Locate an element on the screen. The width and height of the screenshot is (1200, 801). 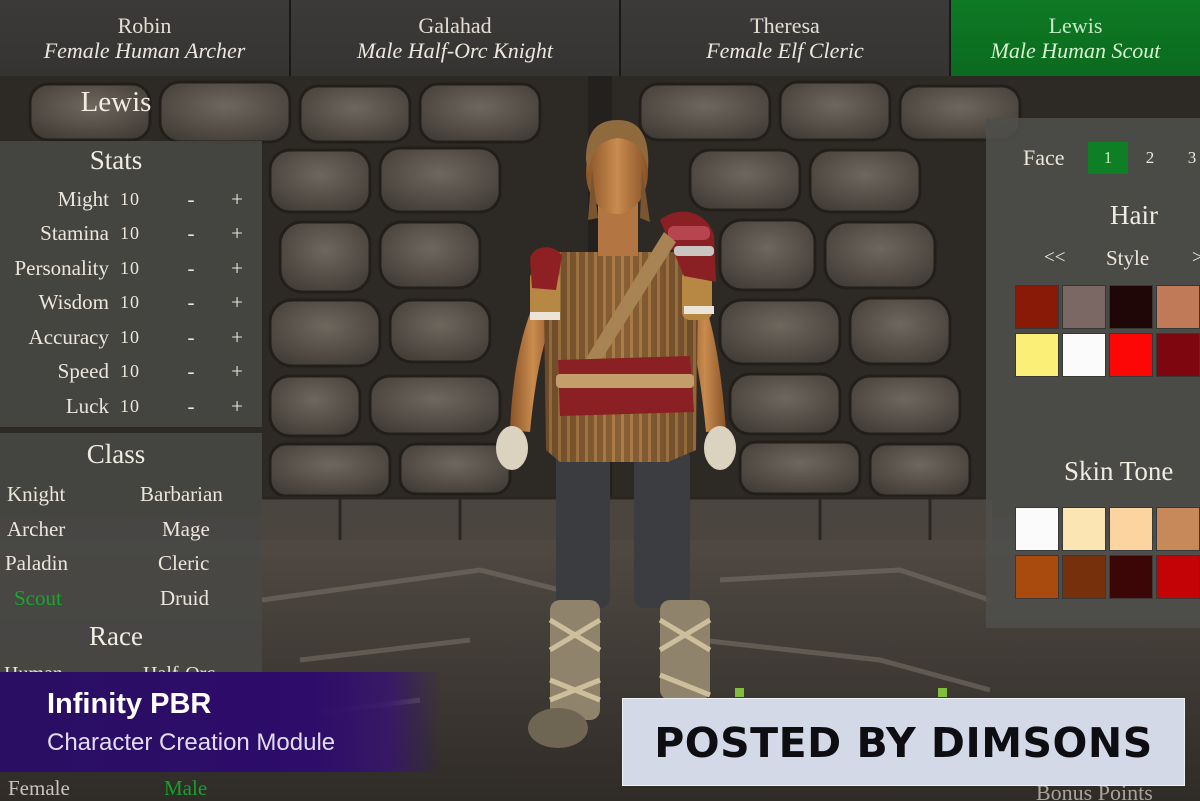
brand-title: Infinity PBR is located at coordinates (129, 704).